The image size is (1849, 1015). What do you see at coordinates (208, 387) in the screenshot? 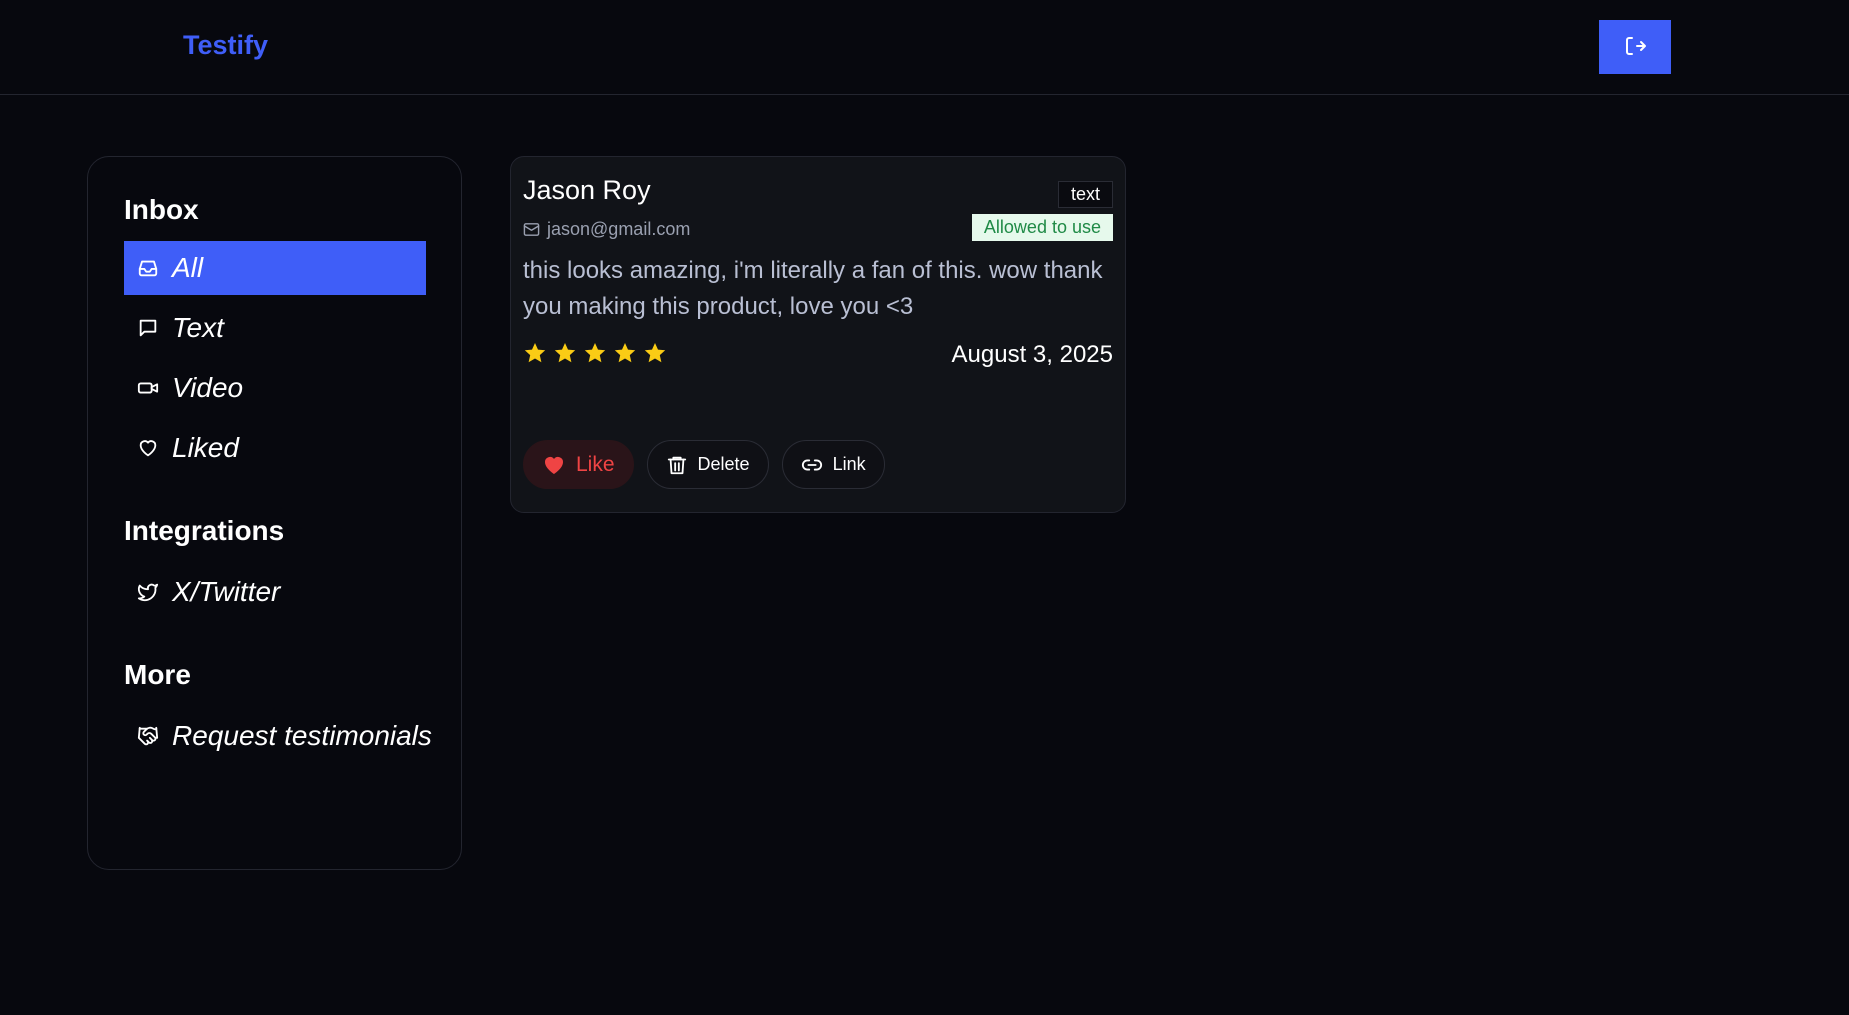
I see `sidebar-item-label: Video` at bounding box center [208, 387].